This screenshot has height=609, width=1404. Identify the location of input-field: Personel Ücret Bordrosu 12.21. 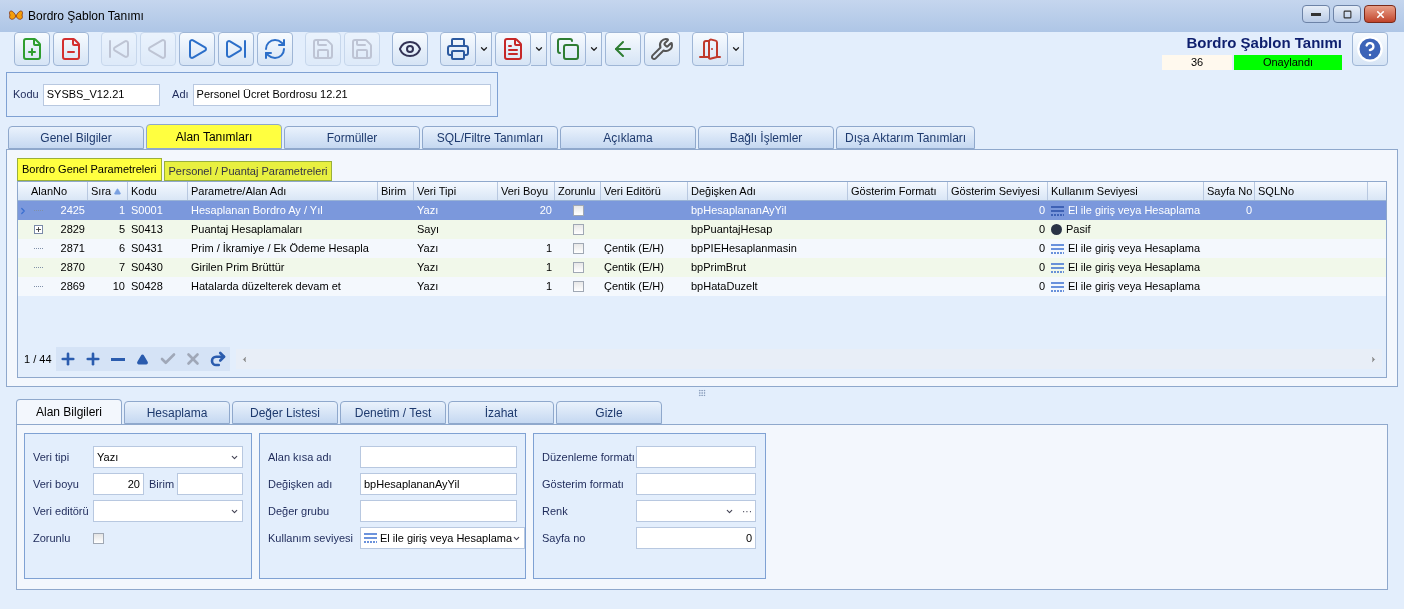
(341, 94).